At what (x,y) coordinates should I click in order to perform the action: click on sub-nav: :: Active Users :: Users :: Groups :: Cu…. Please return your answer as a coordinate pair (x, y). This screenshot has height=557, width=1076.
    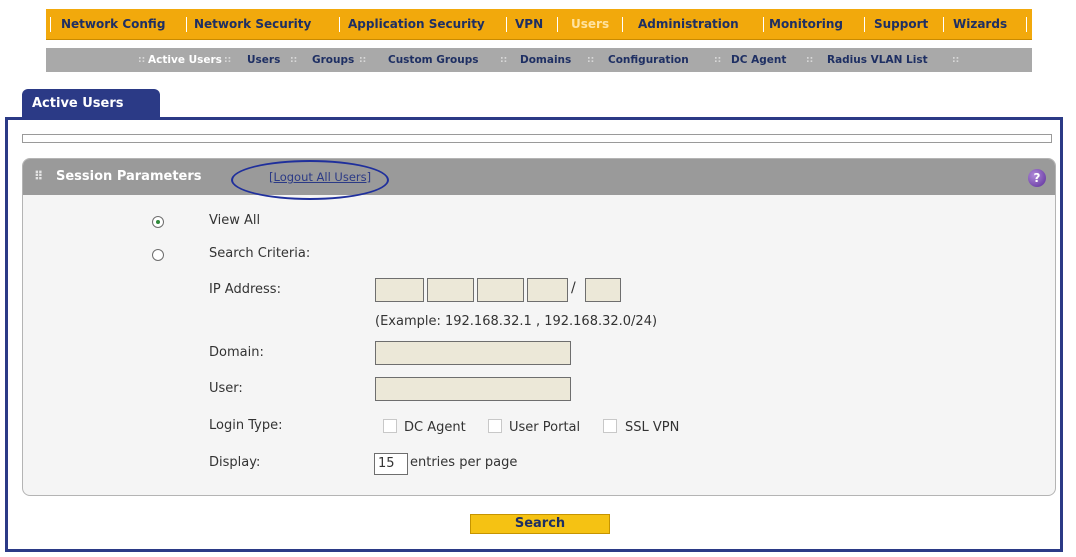
    Looking at the image, I should click on (539, 60).